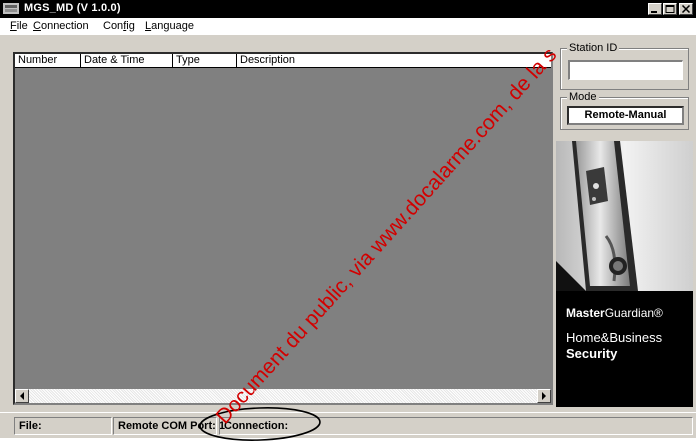 The height and width of the screenshot is (444, 696). I want to click on keypad-device-illustration, so click(624, 216).